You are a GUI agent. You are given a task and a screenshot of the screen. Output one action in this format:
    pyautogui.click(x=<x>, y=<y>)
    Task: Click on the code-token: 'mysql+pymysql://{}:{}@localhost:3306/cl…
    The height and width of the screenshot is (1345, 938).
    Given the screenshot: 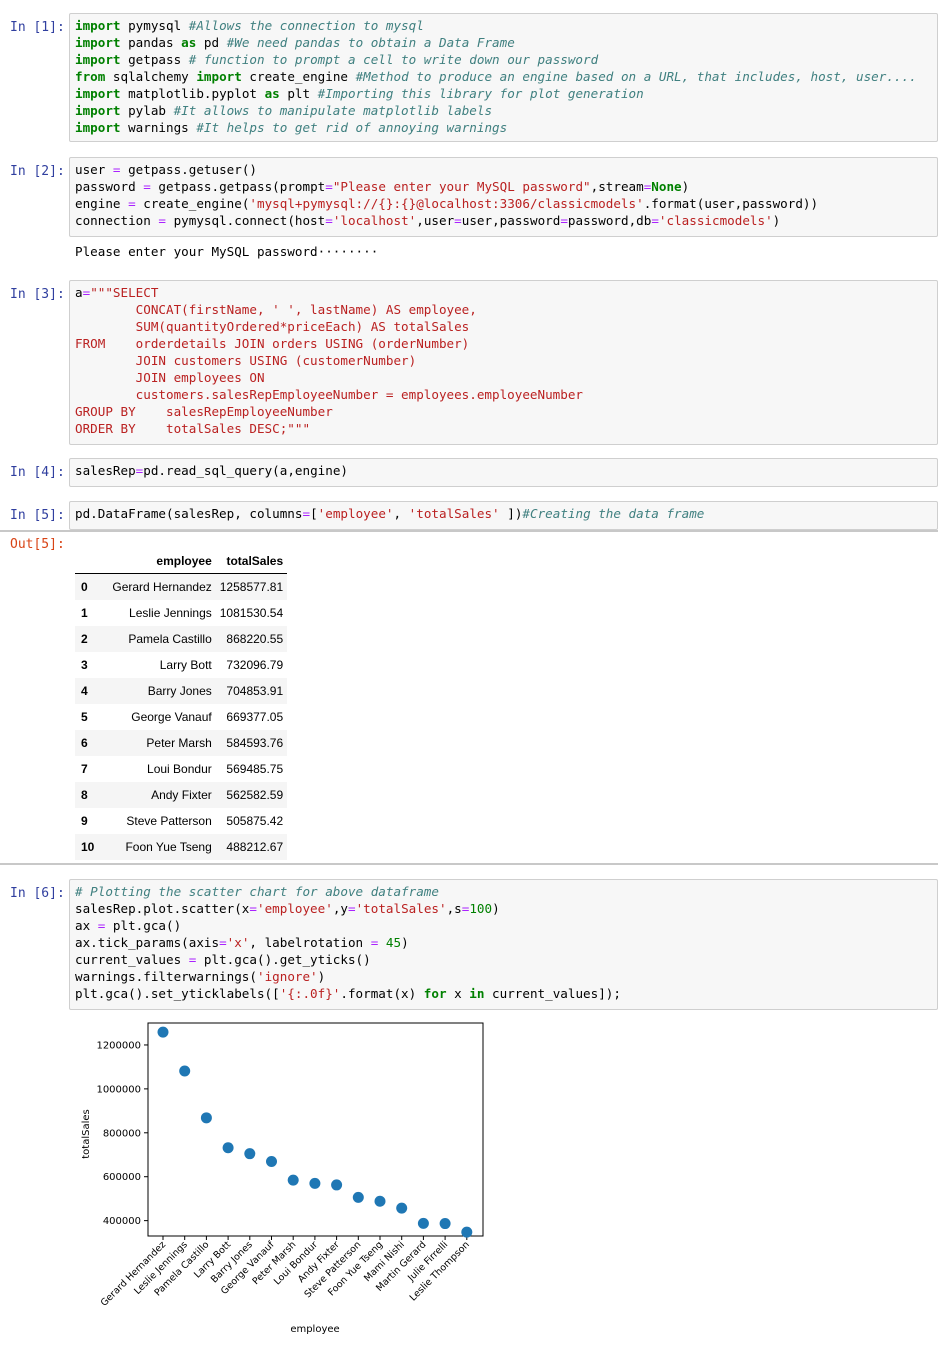 What is the action you would take?
    pyautogui.click(x=446, y=203)
    